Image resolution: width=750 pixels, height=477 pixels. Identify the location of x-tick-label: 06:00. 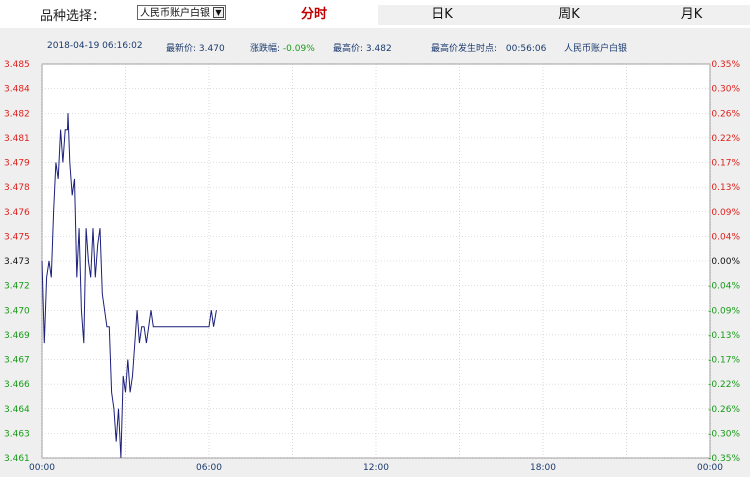
(209, 468).